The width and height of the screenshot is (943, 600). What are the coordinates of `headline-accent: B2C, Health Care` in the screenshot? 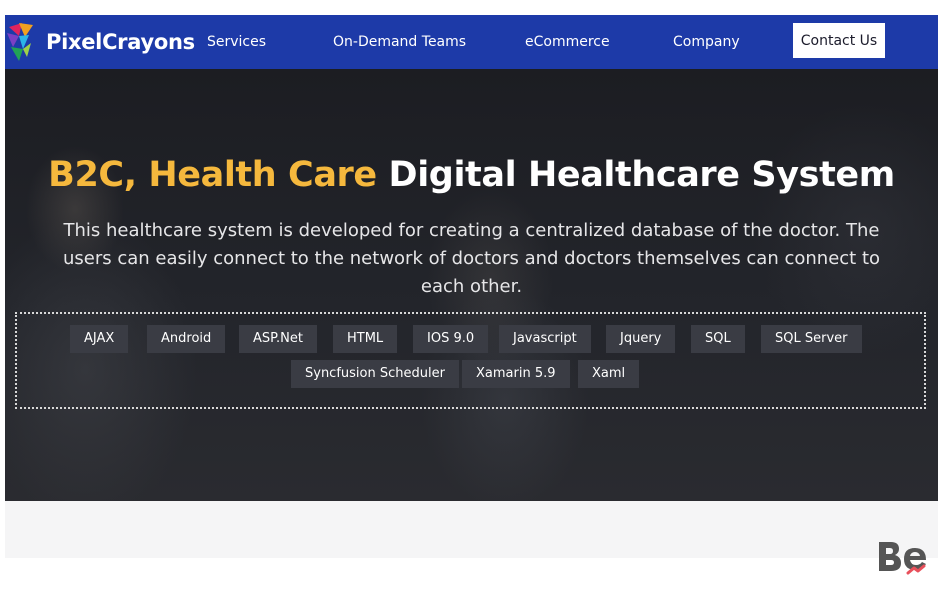 It's located at (212, 175).